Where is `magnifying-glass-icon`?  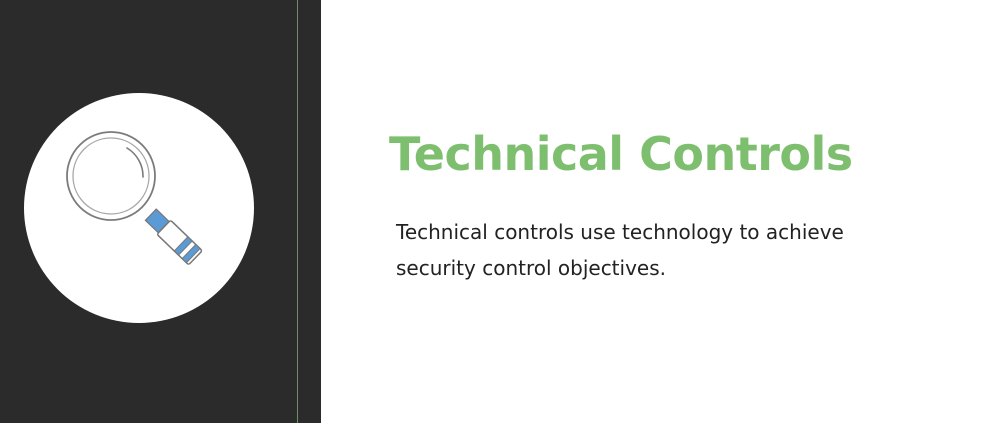
magnifying-glass-icon is located at coordinates (134, 198).